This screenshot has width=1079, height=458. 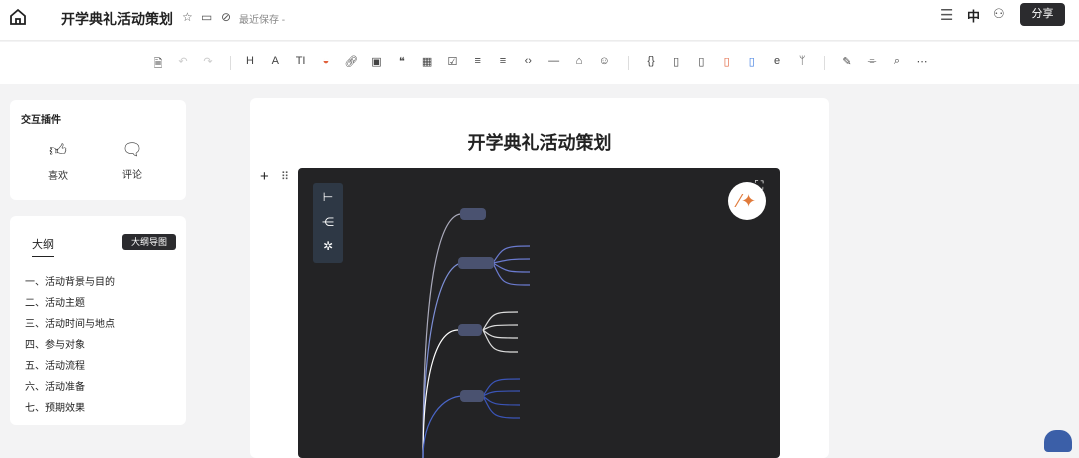 What do you see at coordinates (132, 175) in the screenshot?
I see `comment-label: 评论` at bounding box center [132, 175].